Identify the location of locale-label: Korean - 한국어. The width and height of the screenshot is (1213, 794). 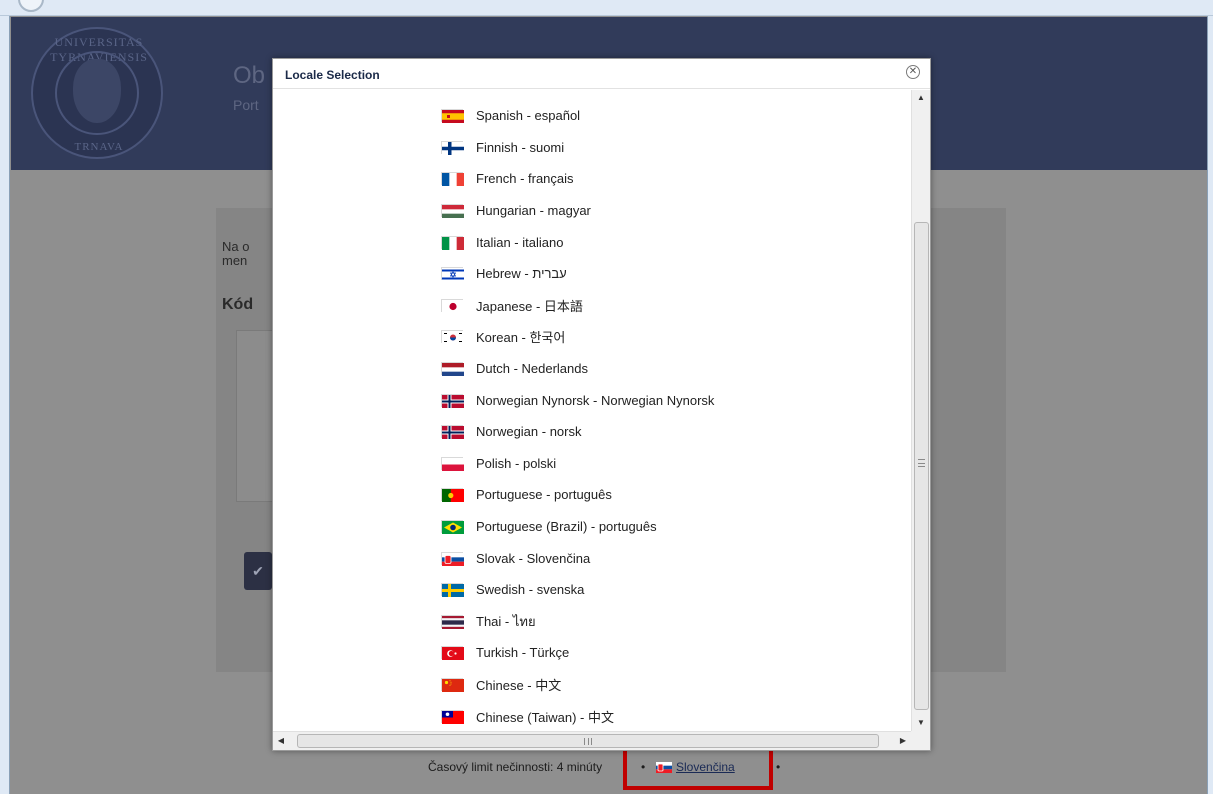
(521, 338).